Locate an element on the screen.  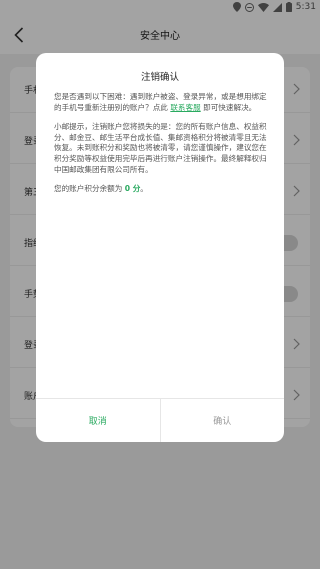
help-text-suffix: 即可快速解决。 is located at coordinates (230, 107).